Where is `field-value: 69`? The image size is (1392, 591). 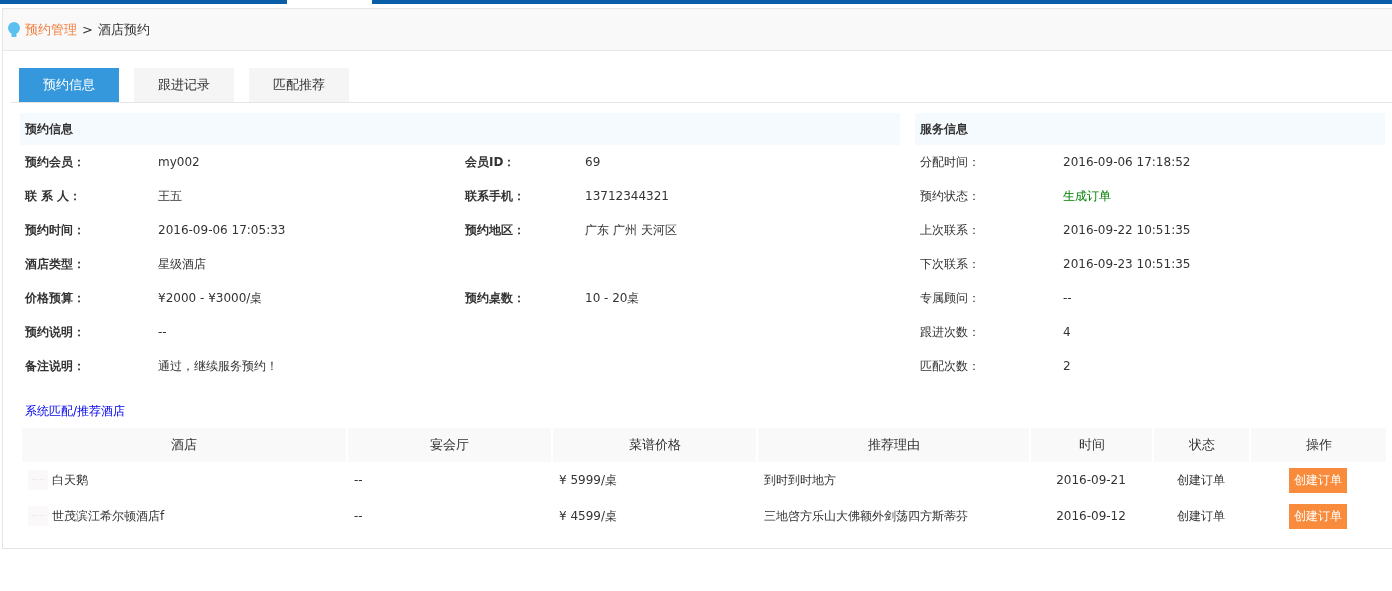
field-value: 69 is located at coordinates (593, 162).